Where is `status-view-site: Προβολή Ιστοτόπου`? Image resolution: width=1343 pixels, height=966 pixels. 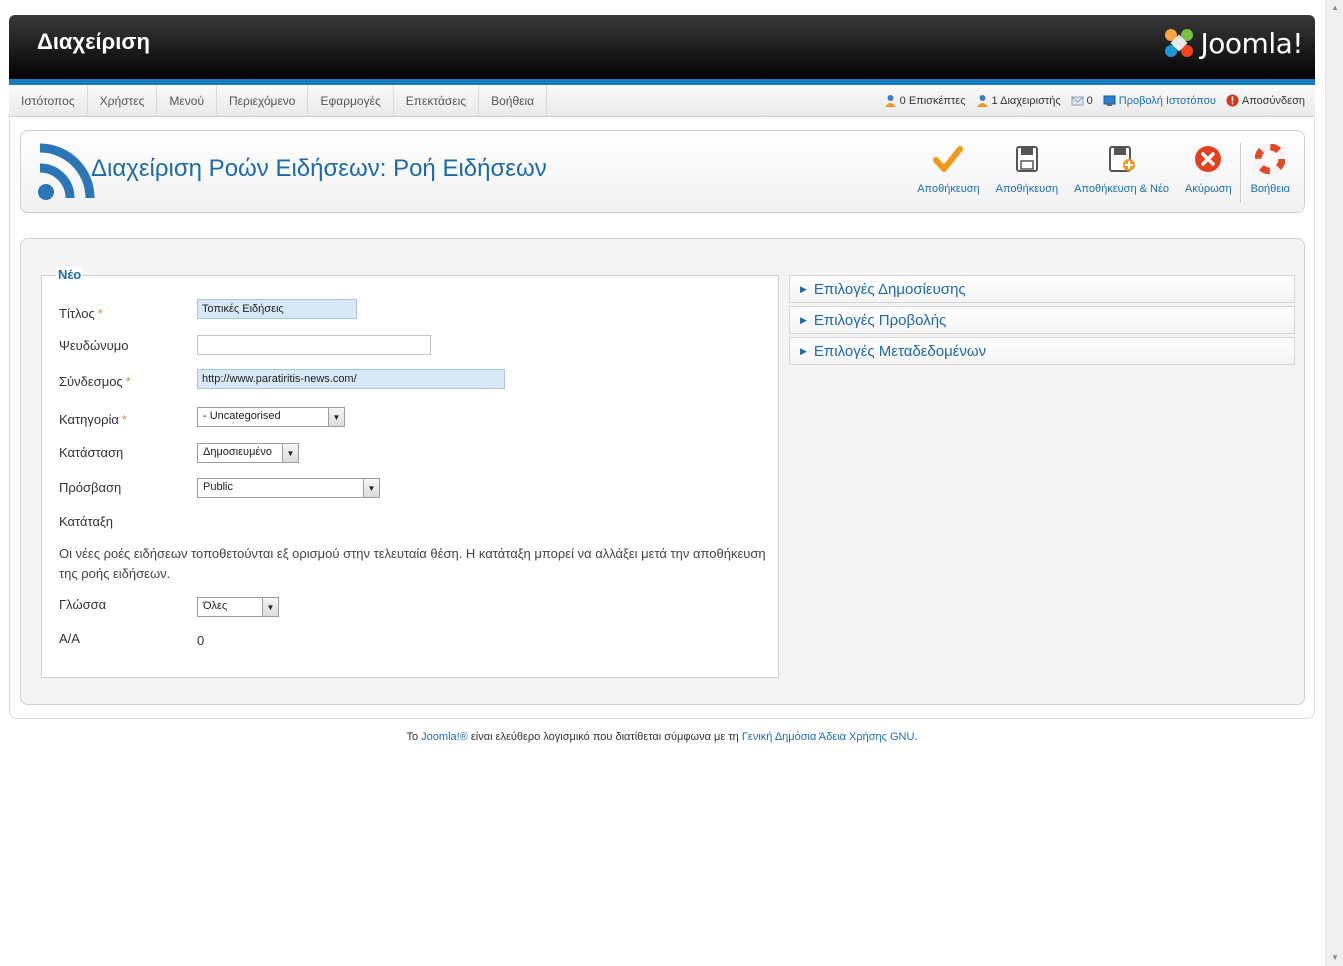 status-view-site: Προβολή Ιστοτόπου is located at coordinates (1159, 100).